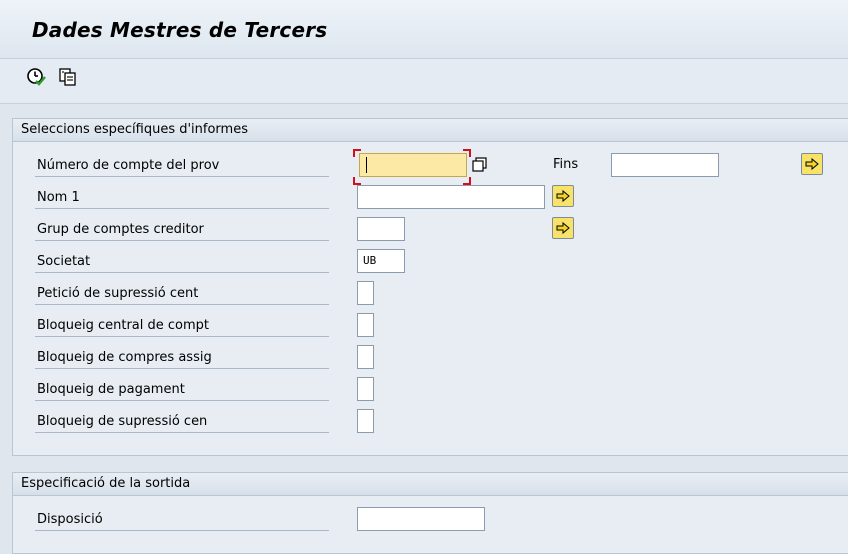 This screenshot has width=848, height=554. I want to click on layout-input, so click(421, 519).